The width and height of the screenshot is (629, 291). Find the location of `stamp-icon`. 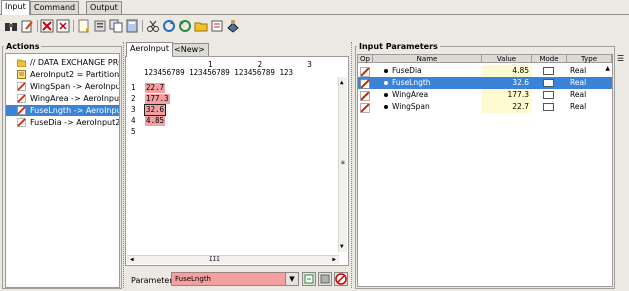

stamp-icon is located at coordinates (233, 26).